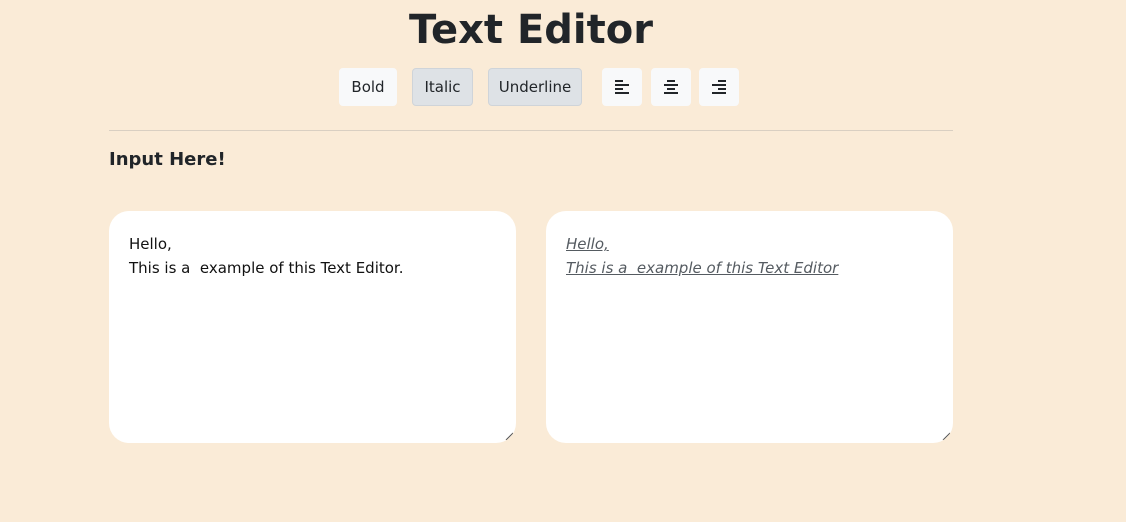 The image size is (1126, 522). I want to click on align-right-button, so click(719, 87).